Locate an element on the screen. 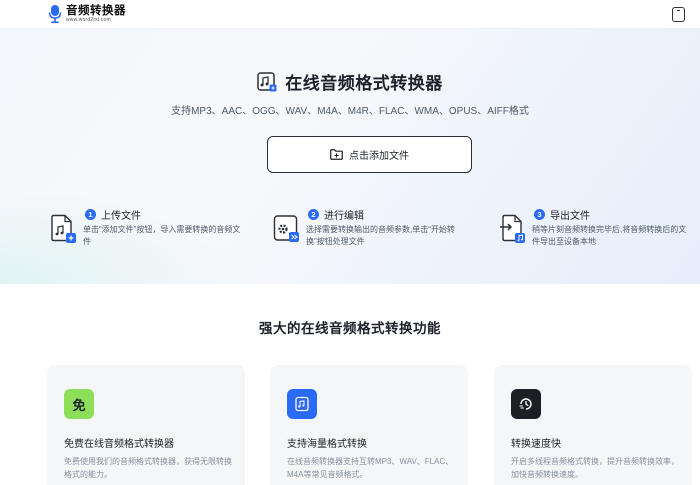  step-upload: 1 上传文件 单击“添加文件”按钮，导入需要转换的音频文件 is located at coordinates (150, 230).